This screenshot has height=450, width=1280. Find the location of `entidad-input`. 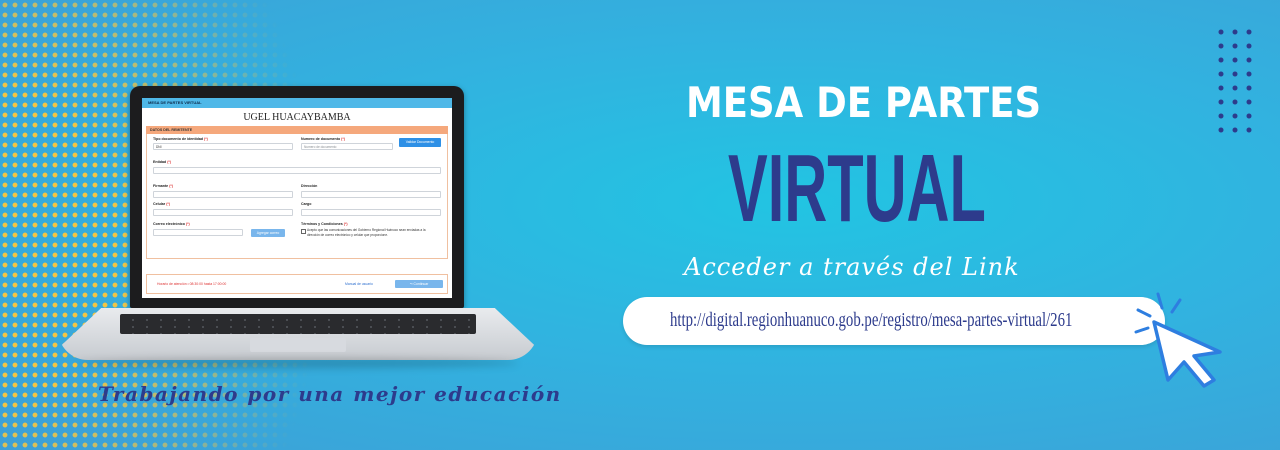

entidad-input is located at coordinates (297, 170).